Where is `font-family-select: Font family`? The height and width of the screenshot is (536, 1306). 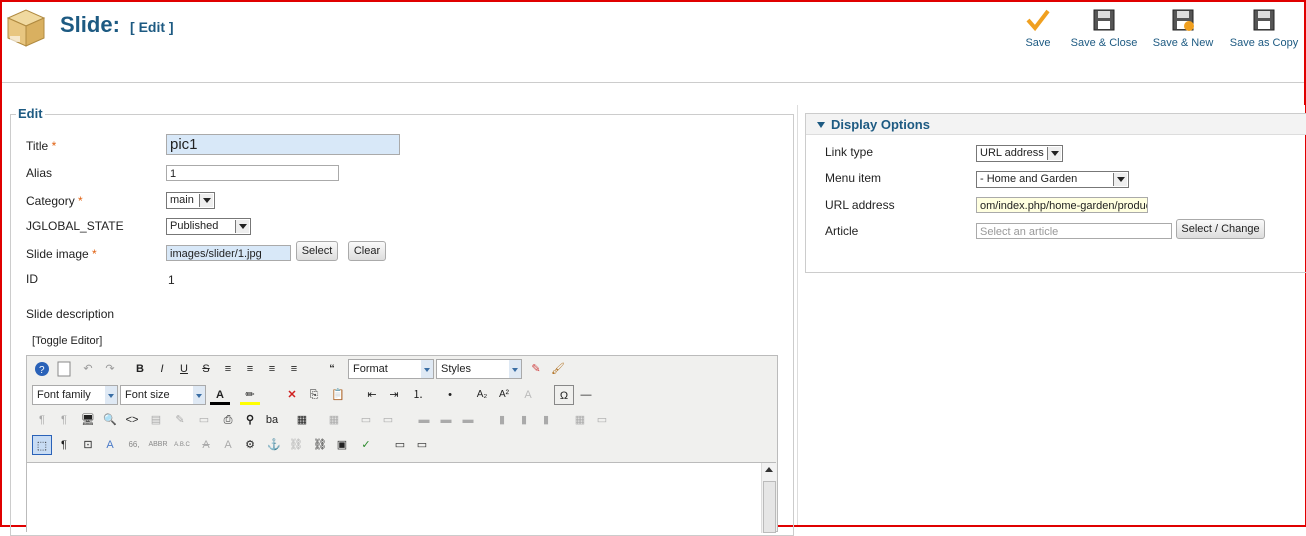 font-family-select: Font family is located at coordinates (75, 395).